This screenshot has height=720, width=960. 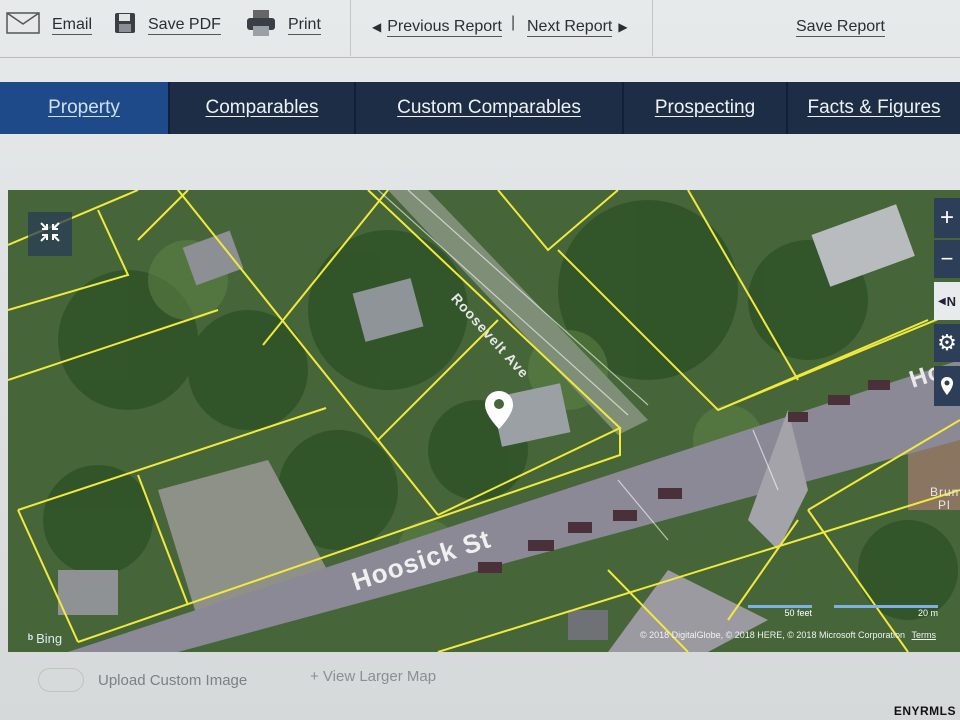 I want to click on map-marker-icon, so click(x=947, y=386).